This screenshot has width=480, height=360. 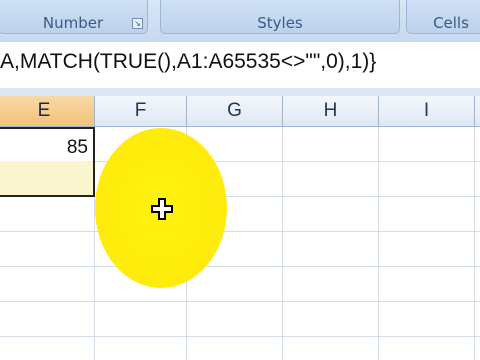 I want to click on ribbon: Number ↘ Styles Cells, so click(x=240, y=21).